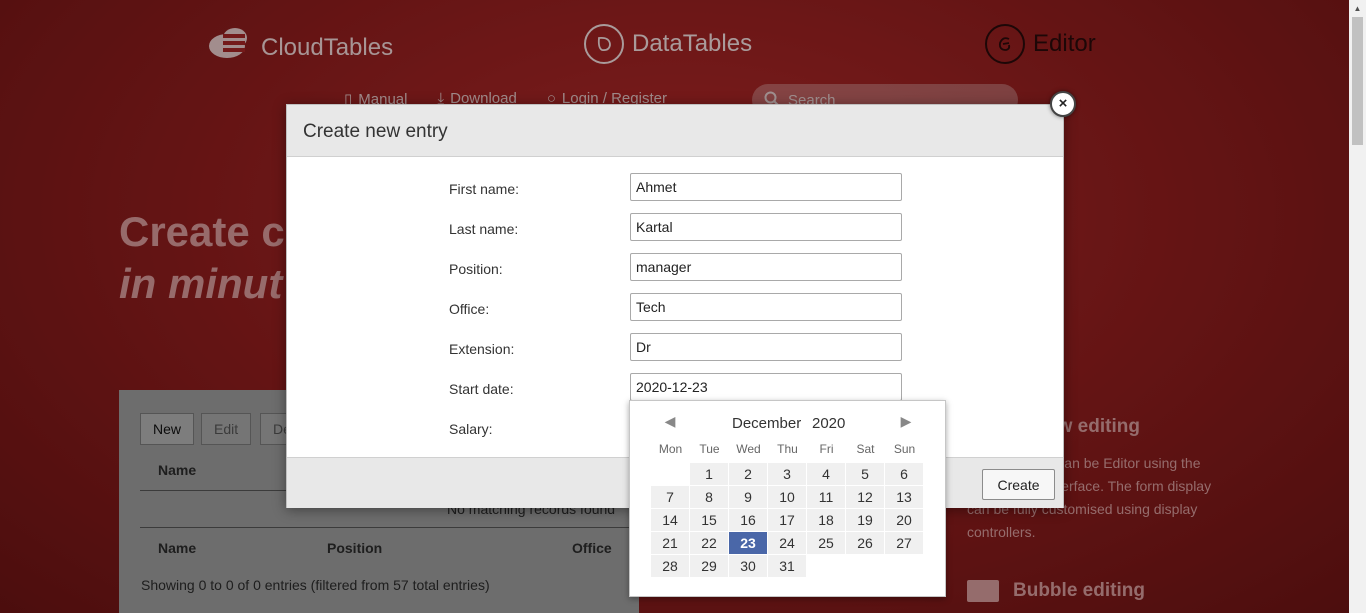 Image resolution: width=1366 pixels, height=613 pixels. What do you see at coordinates (766, 187) in the screenshot?
I see `first-name-input` at bounding box center [766, 187].